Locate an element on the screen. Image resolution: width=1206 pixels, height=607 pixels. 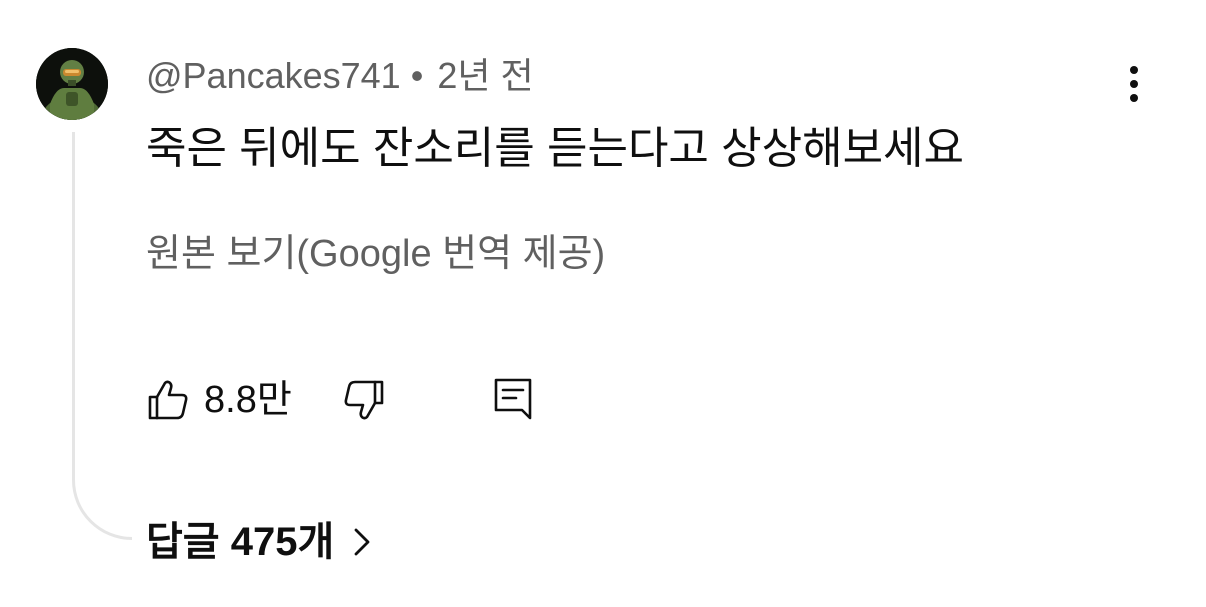
like-button is located at coordinates (168, 400).